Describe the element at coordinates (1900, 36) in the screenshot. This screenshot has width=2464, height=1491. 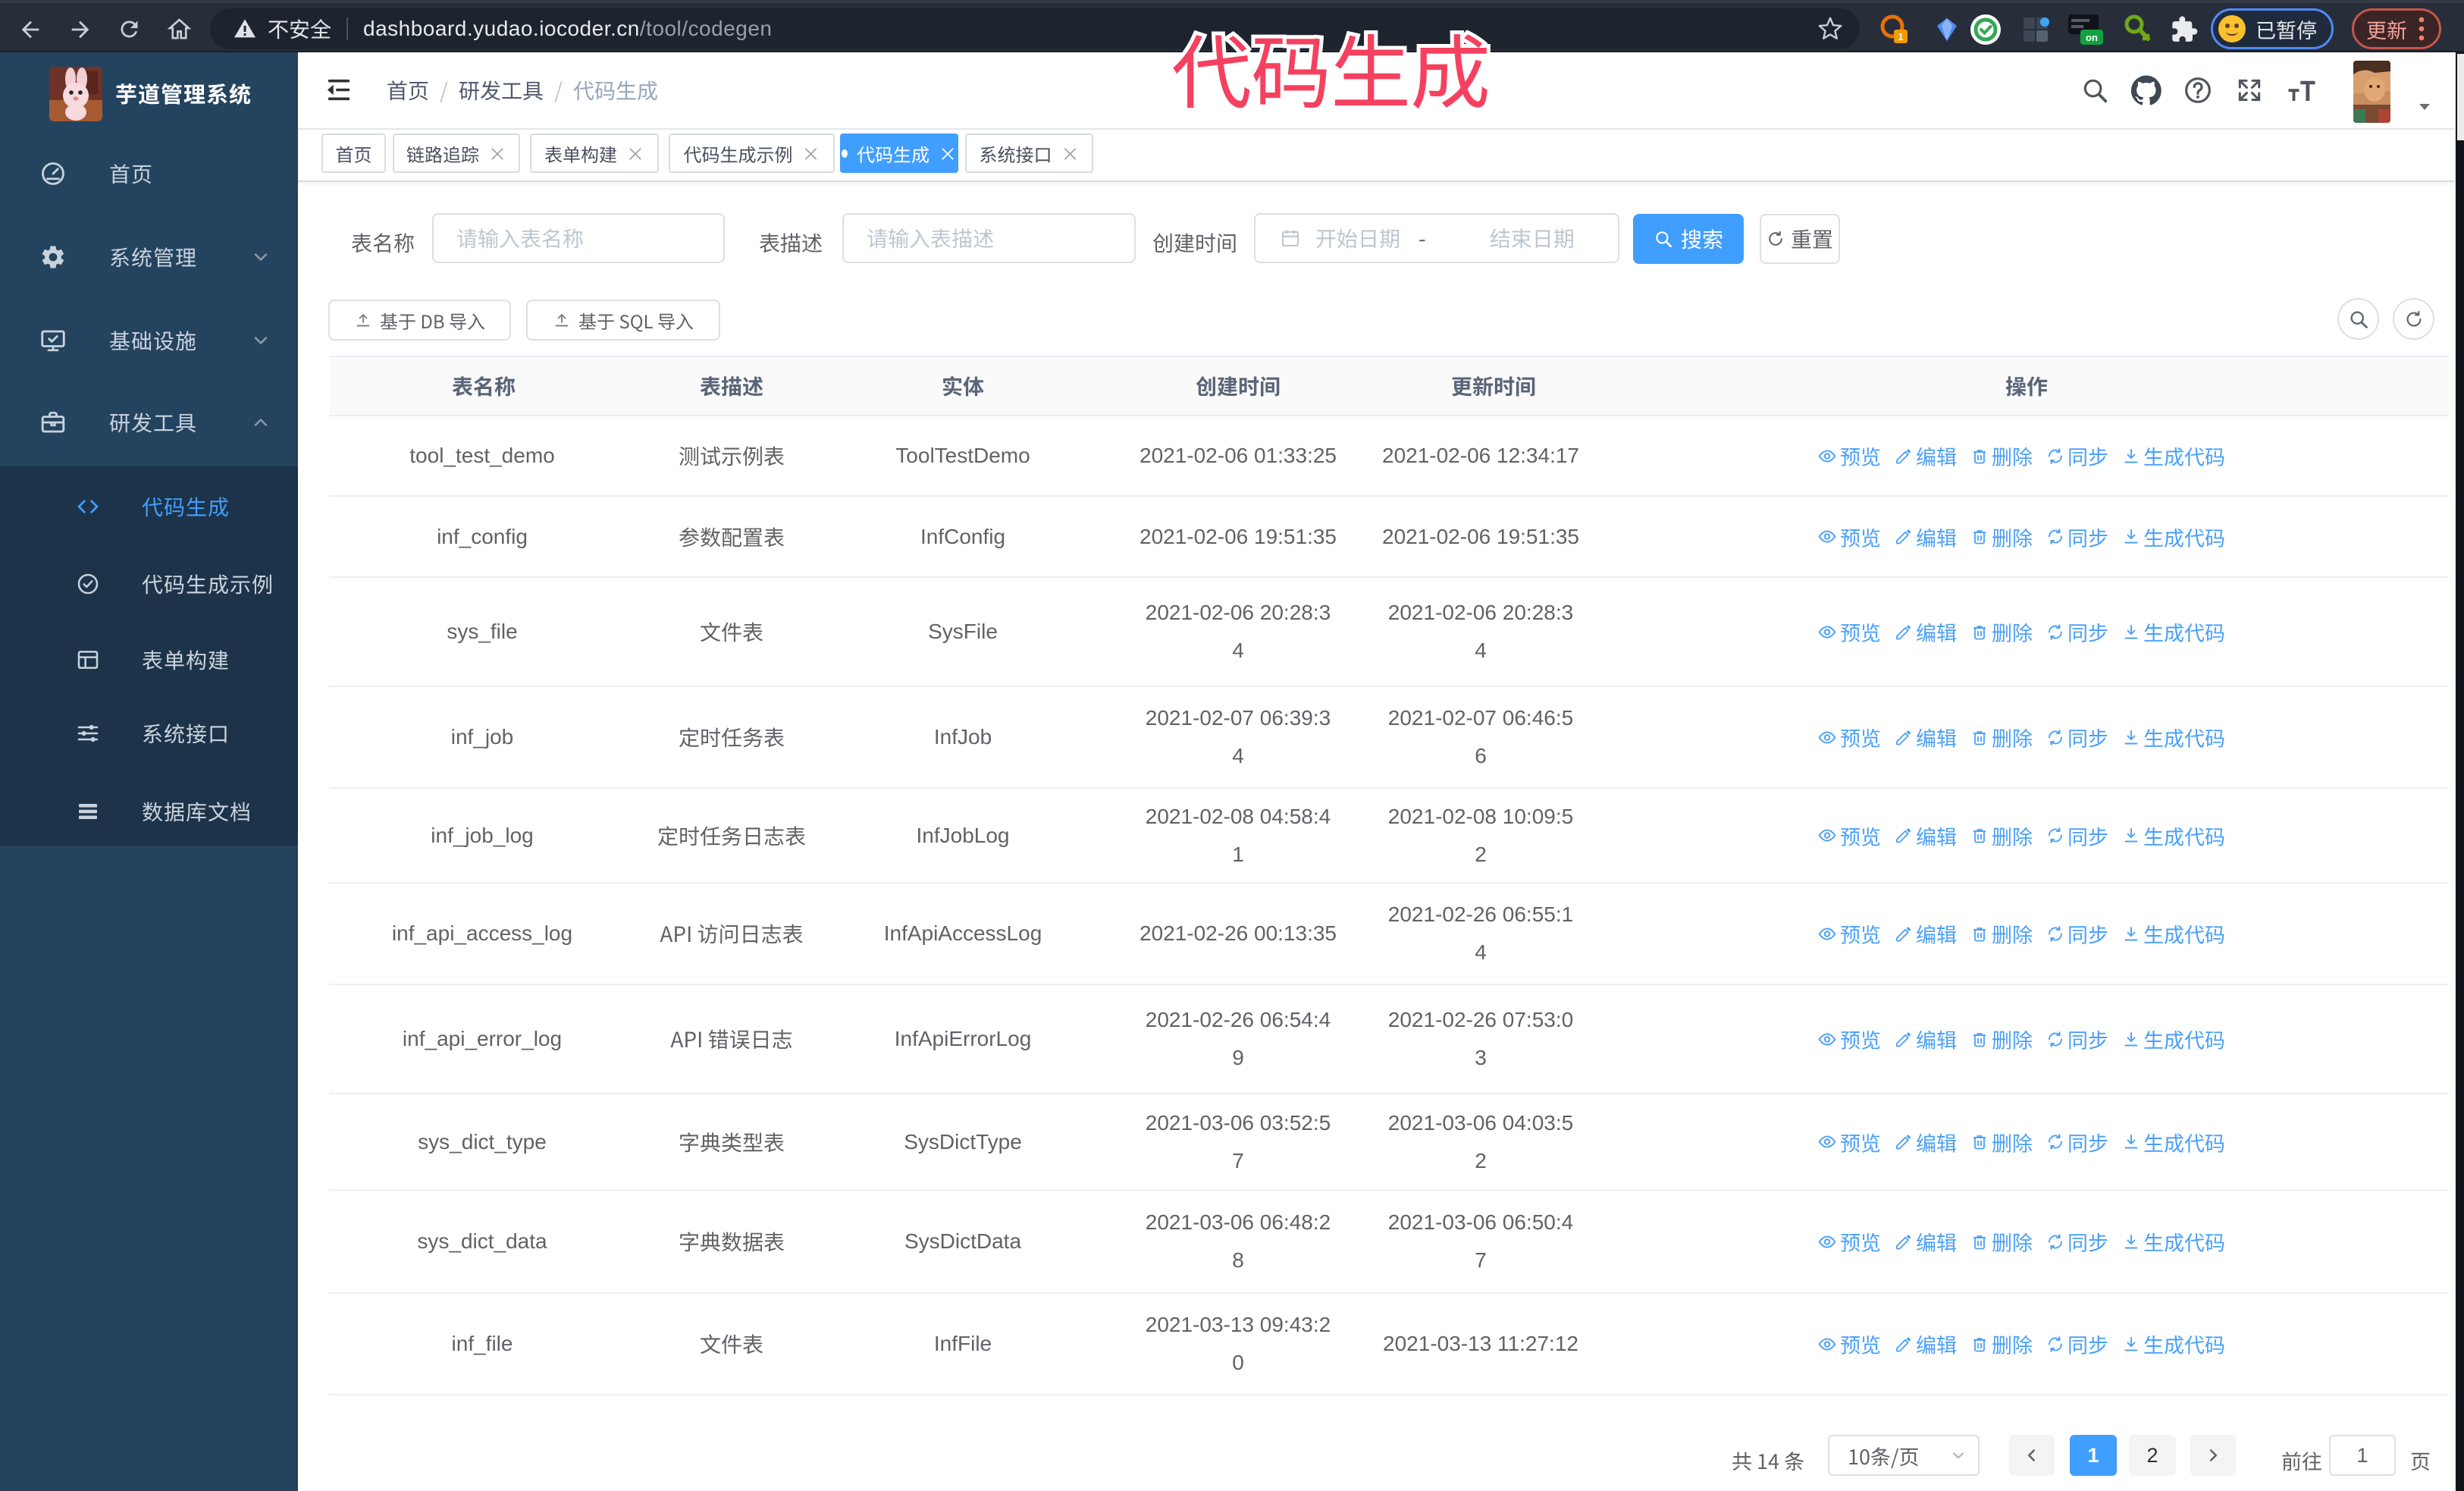
I see `svg-text: 1` at that location.